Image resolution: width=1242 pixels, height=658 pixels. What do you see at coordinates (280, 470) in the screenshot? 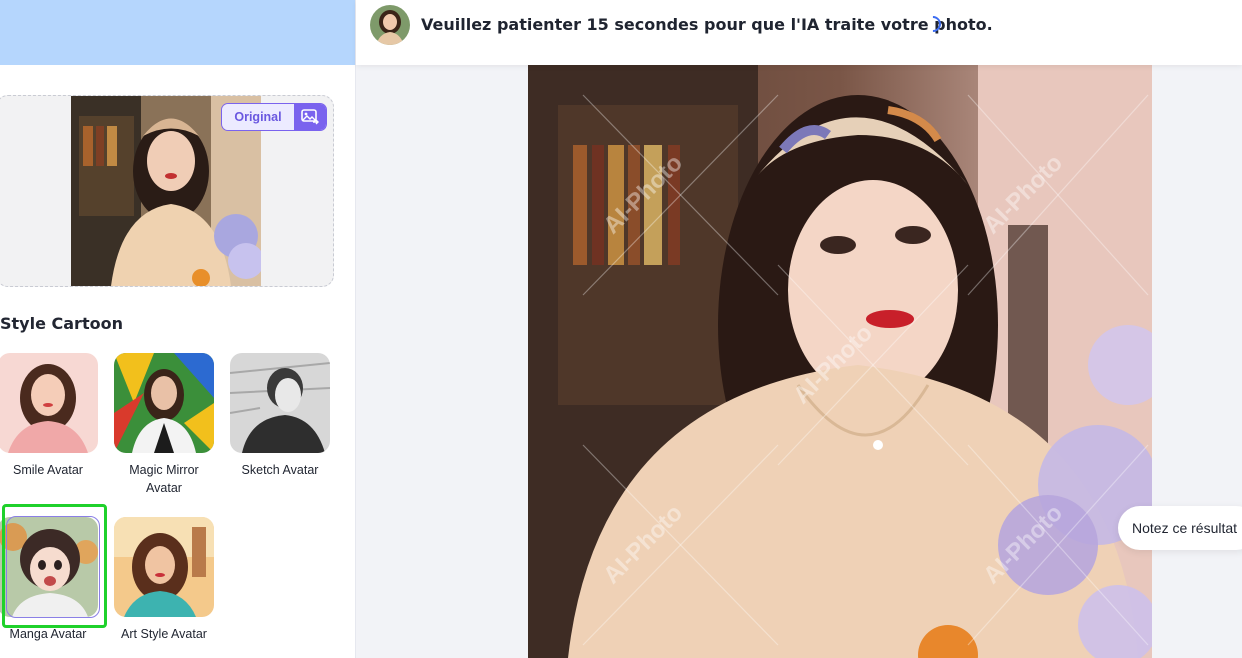
I see `style-label: Sketch Avatar` at bounding box center [280, 470].